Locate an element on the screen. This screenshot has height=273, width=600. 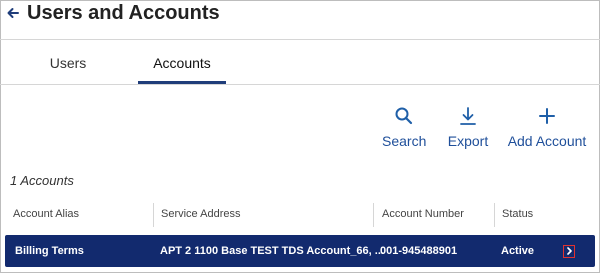
export-button: Export is located at coordinates (468, 127).